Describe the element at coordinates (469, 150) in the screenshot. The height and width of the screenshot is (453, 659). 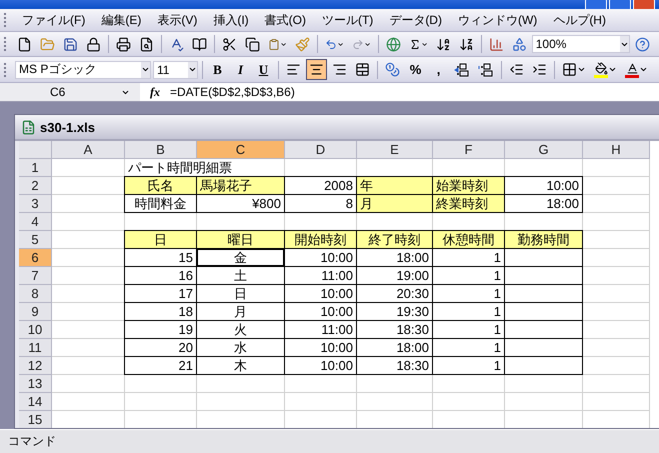
I see `column-header: F` at that location.